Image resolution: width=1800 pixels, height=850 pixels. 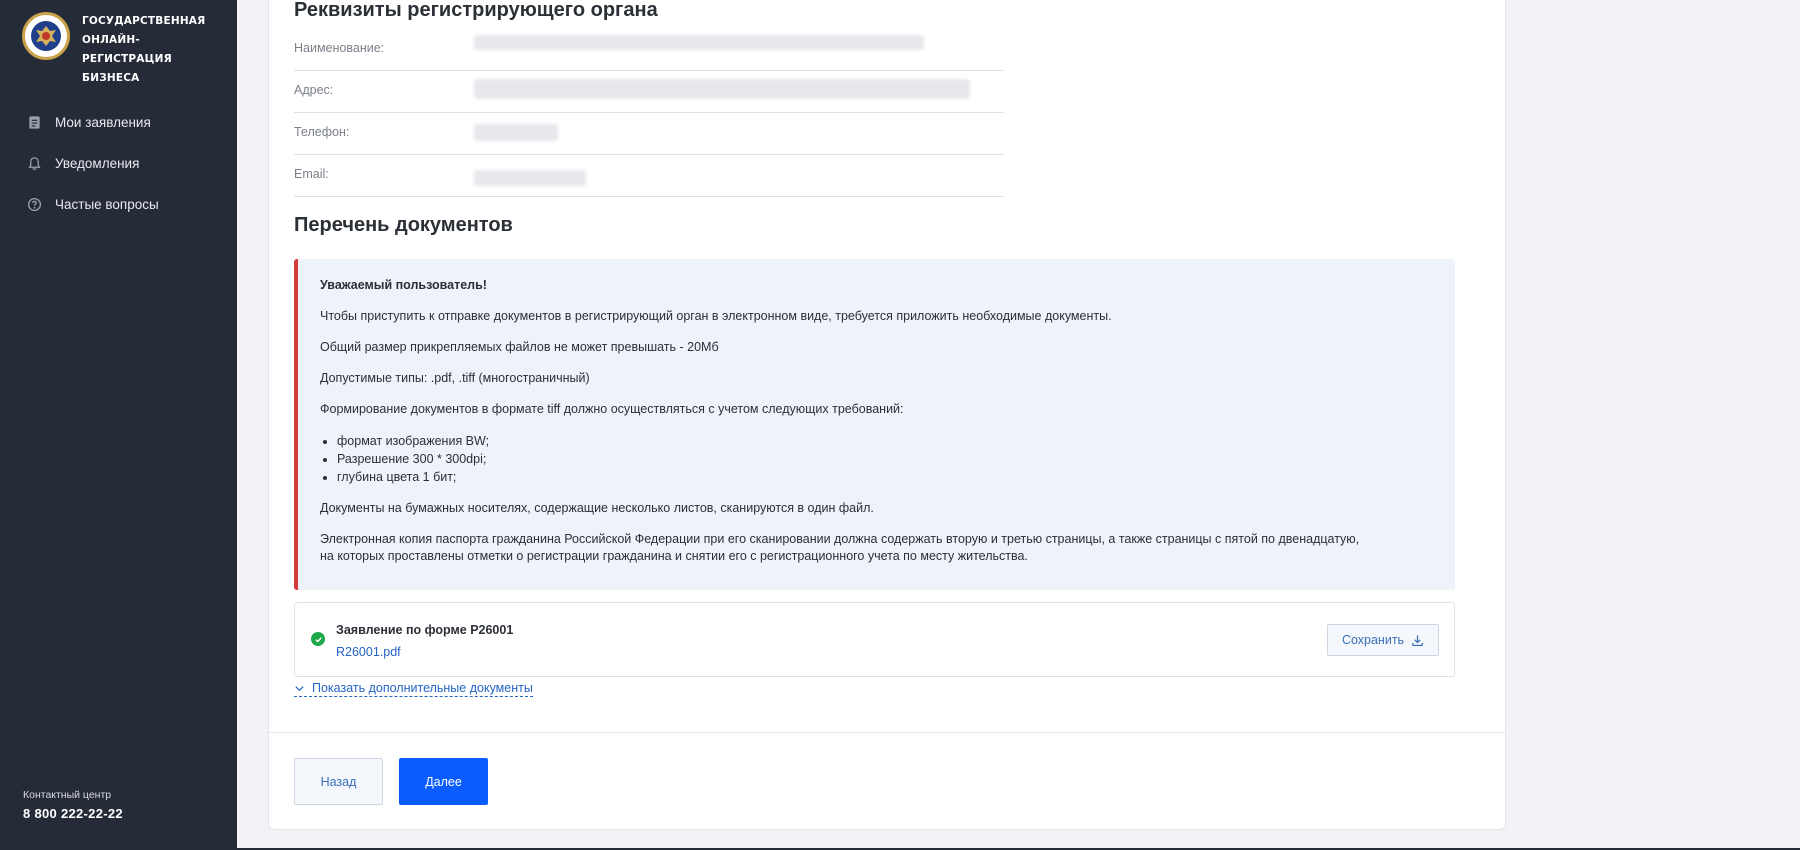 What do you see at coordinates (885, 477) in the screenshot?
I see `list-item: глубина цвета 1 бит;` at bounding box center [885, 477].